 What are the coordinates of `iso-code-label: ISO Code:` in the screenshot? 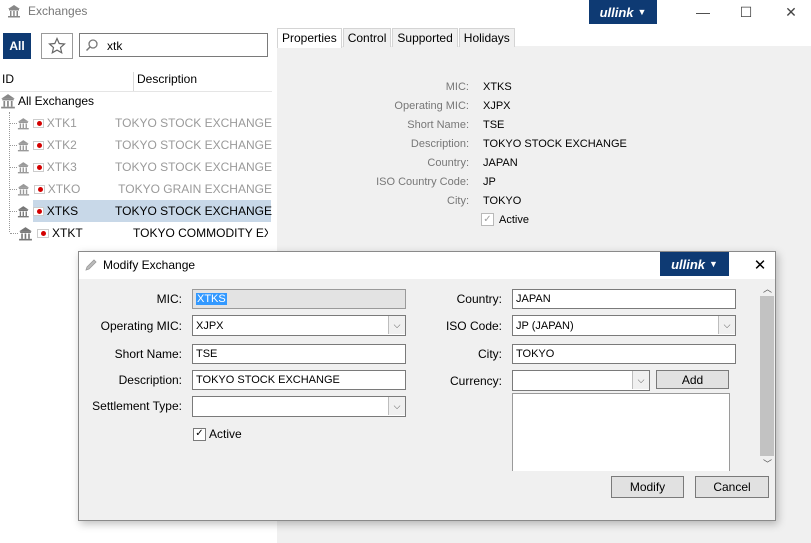 It's located at (473, 326).